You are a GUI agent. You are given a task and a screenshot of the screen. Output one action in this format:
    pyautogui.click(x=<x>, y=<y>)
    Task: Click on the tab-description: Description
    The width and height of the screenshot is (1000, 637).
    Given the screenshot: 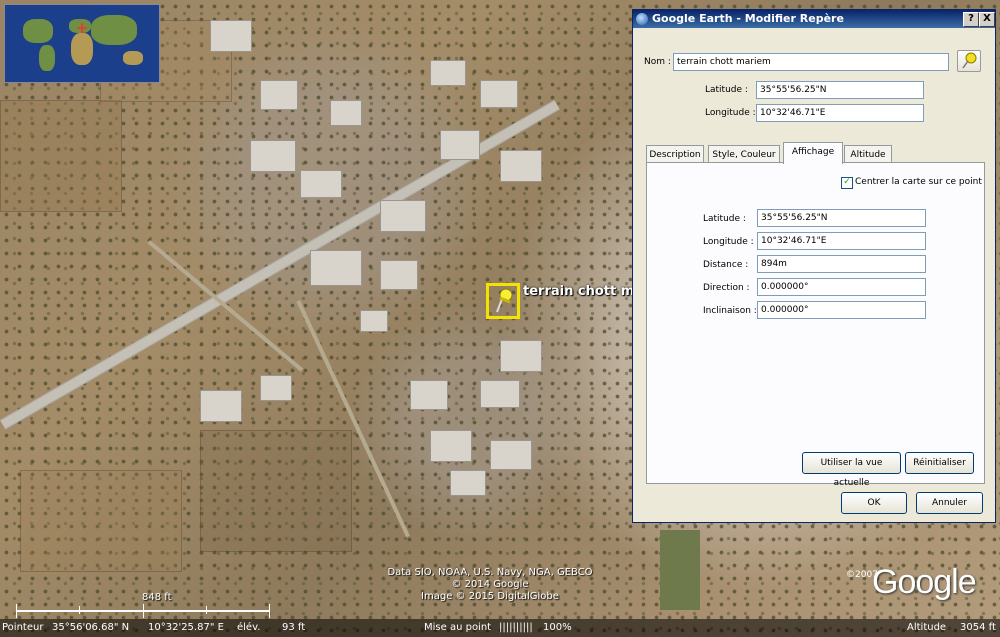 What is the action you would take?
    pyautogui.click(x=675, y=154)
    